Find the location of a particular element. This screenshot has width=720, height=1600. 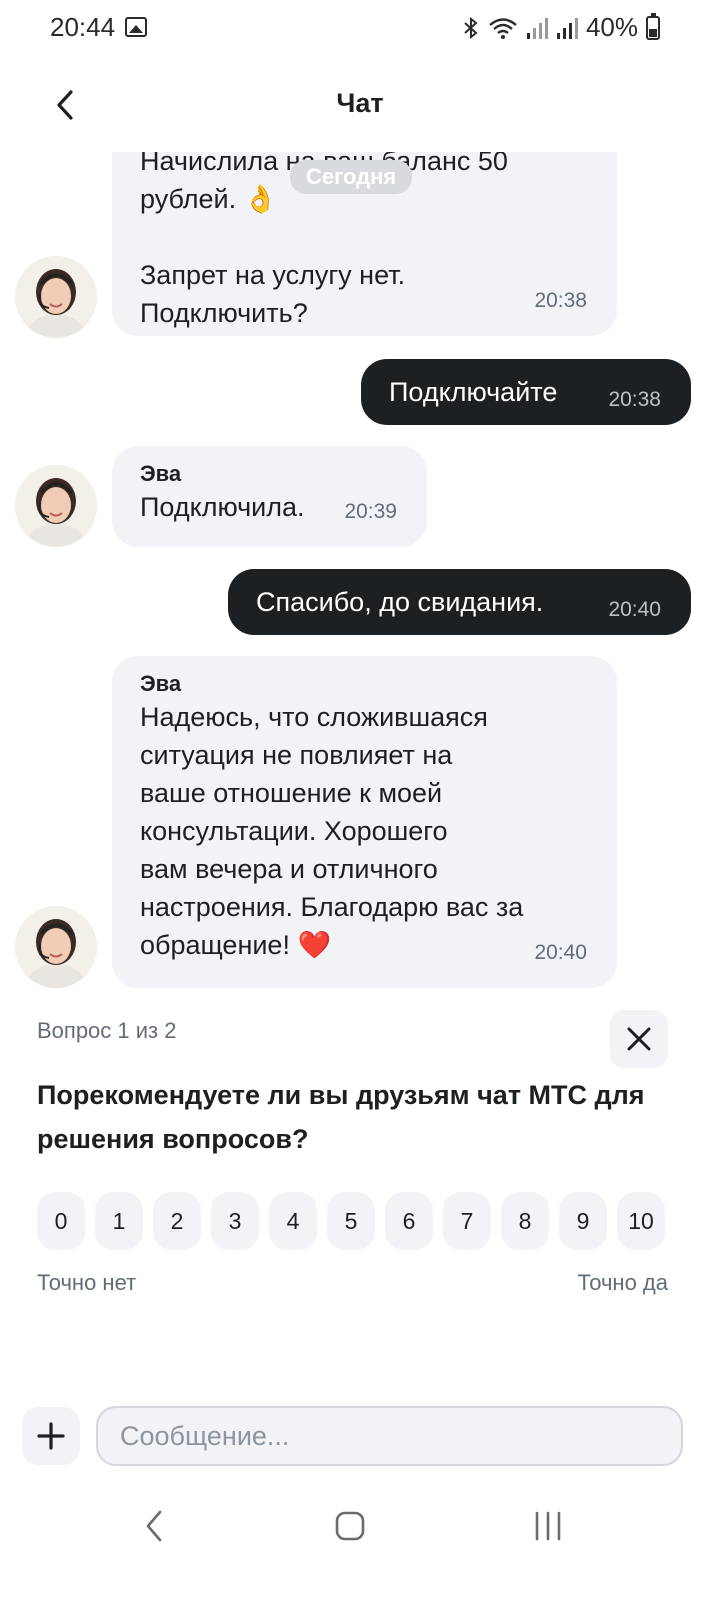

attach-button is located at coordinates (51, 1436).